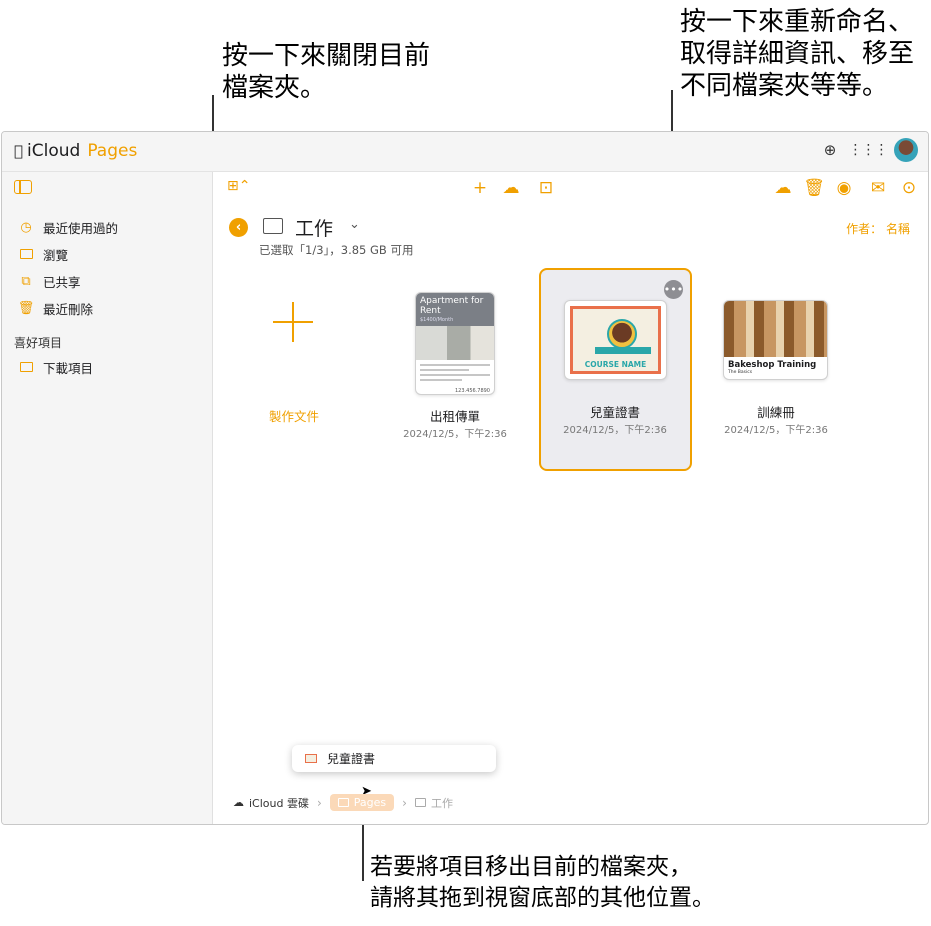 Image resolution: width=931 pixels, height=926 pixels. I want to click on brand-icloud: iCloud, so click(49, 151).